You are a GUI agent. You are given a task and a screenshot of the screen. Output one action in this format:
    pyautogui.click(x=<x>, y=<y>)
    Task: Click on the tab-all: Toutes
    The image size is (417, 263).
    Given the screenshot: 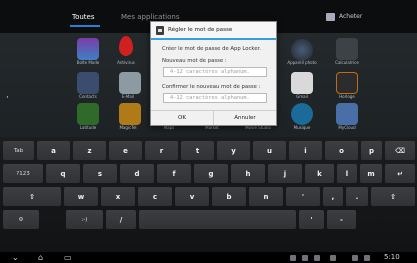 What is the action you would take?
    pyautogui.click(x=83, y=17)
    